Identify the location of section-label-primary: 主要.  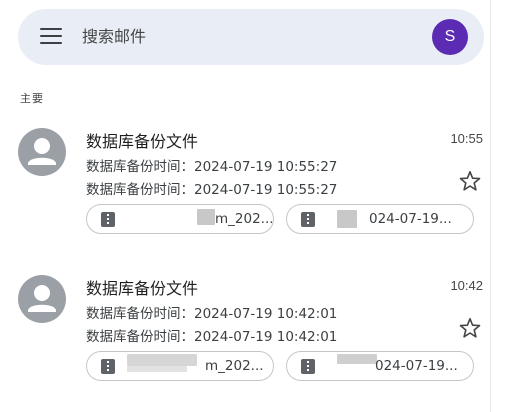
(32, 98).